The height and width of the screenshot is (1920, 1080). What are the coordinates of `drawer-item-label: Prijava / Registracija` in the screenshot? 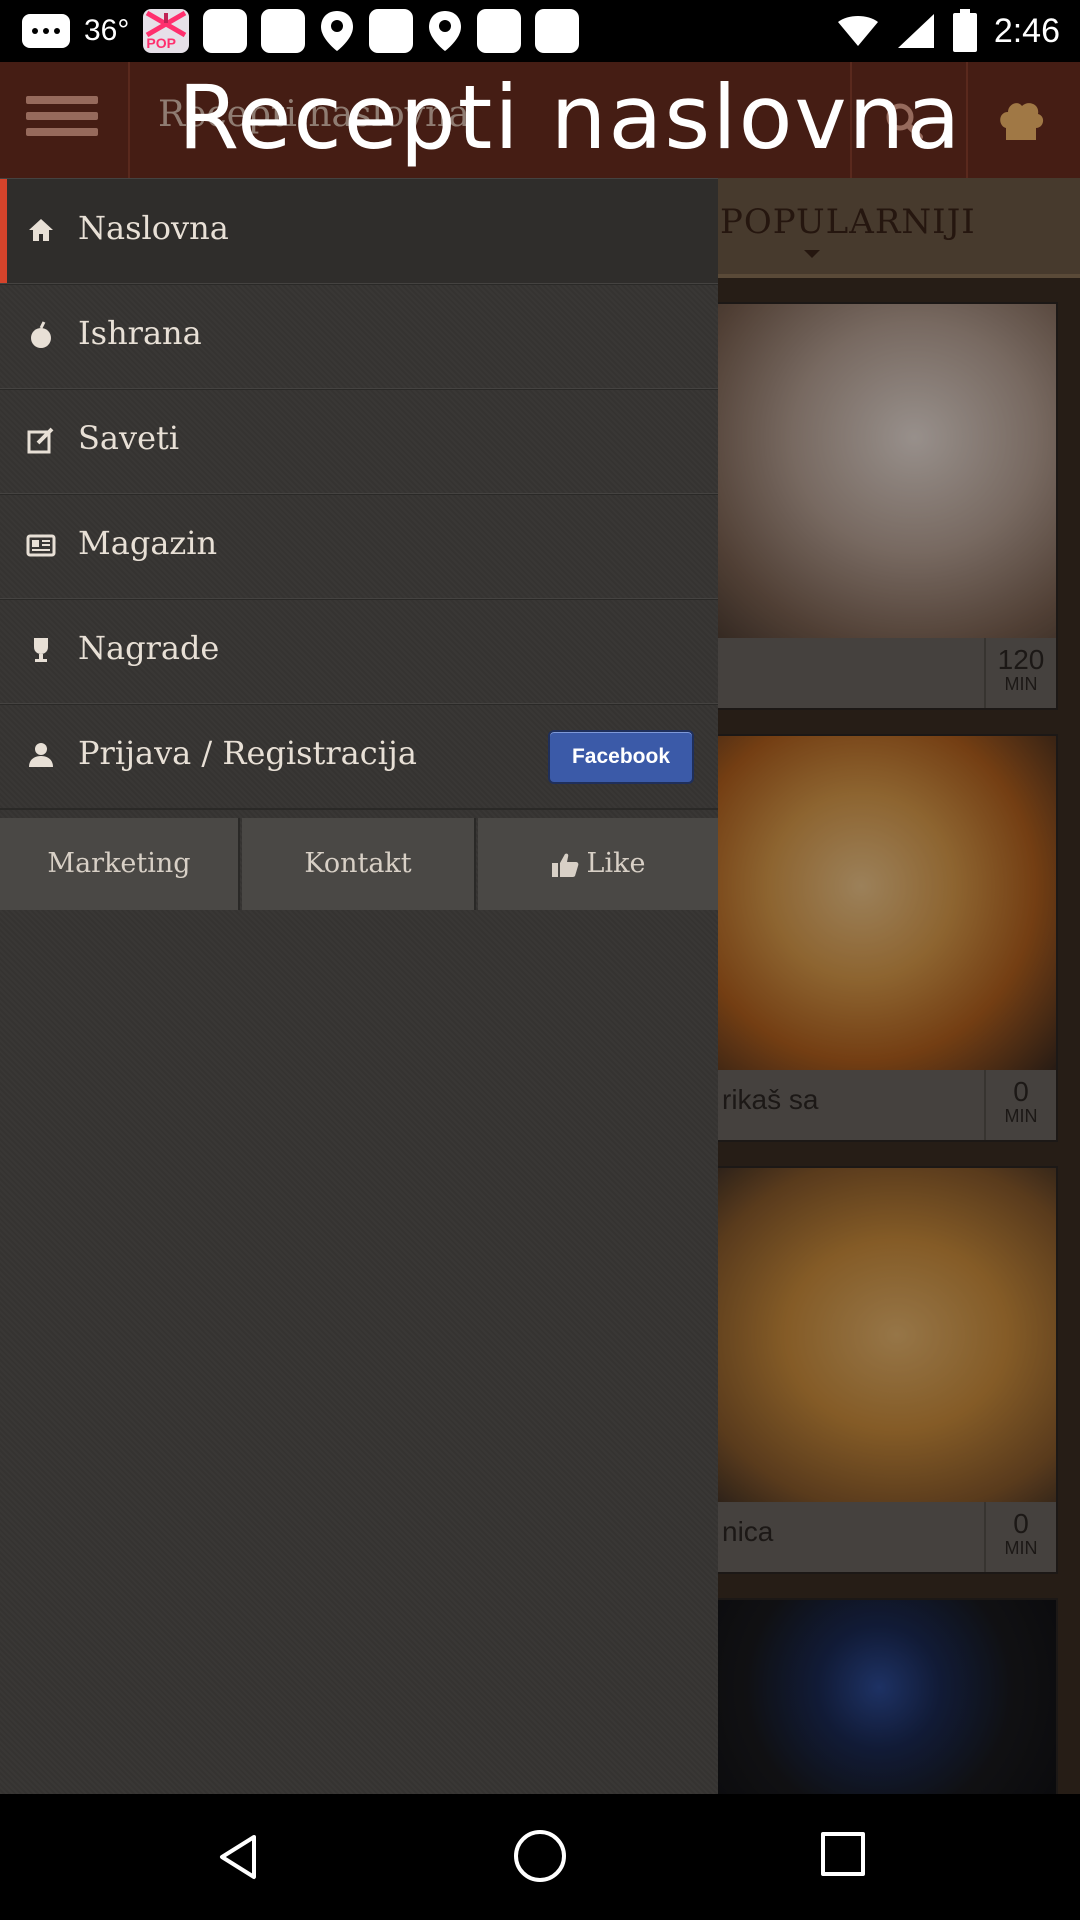 It's located at (247, 753).